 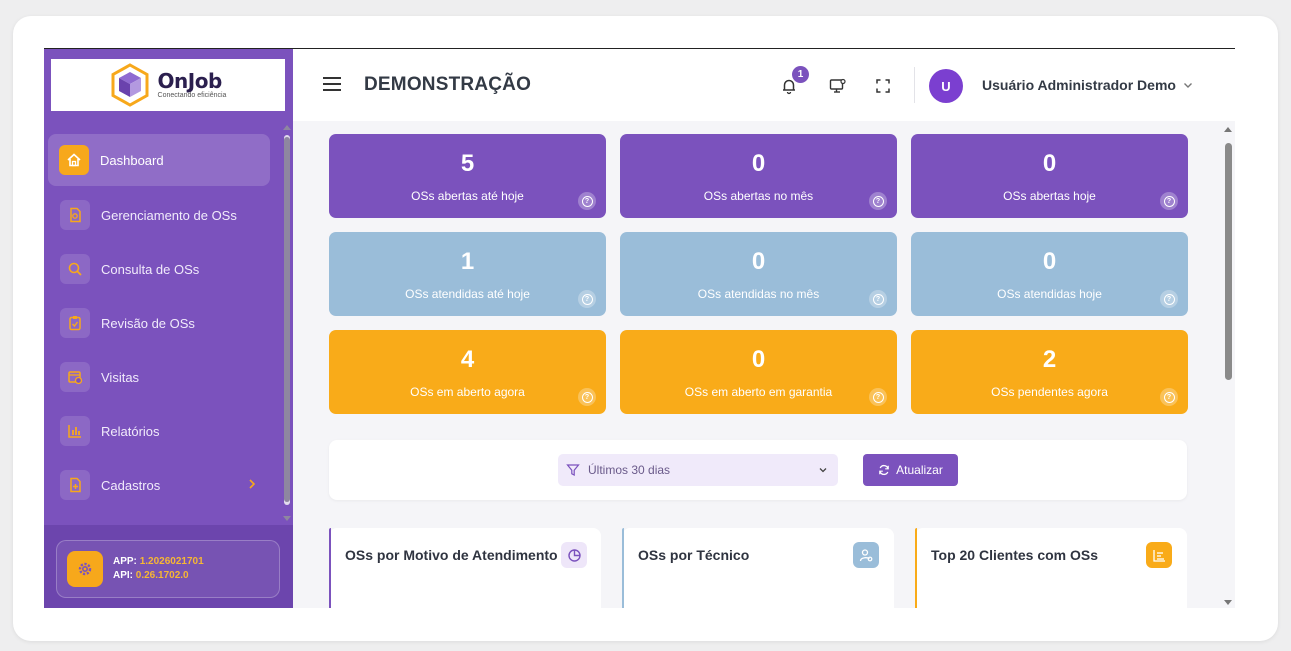 I want to click on sidebar-item-label: Gerenciamento de OSs, so click(x=169, y=215).